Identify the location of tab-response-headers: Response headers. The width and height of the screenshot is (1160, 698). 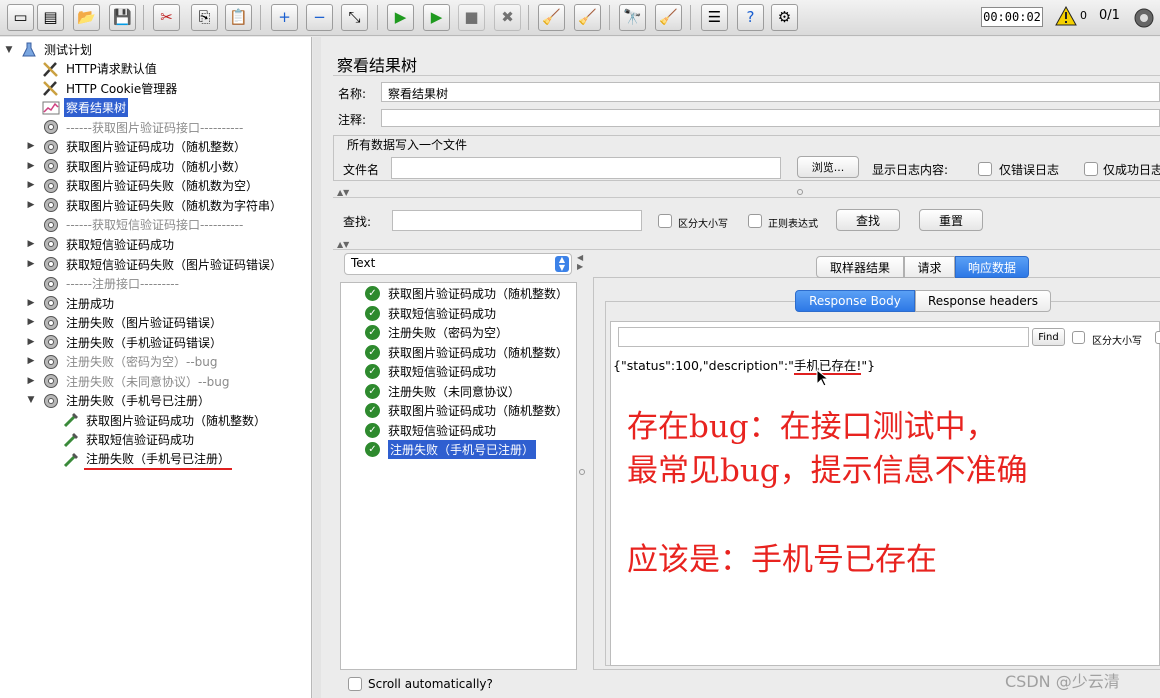
(983, 301).